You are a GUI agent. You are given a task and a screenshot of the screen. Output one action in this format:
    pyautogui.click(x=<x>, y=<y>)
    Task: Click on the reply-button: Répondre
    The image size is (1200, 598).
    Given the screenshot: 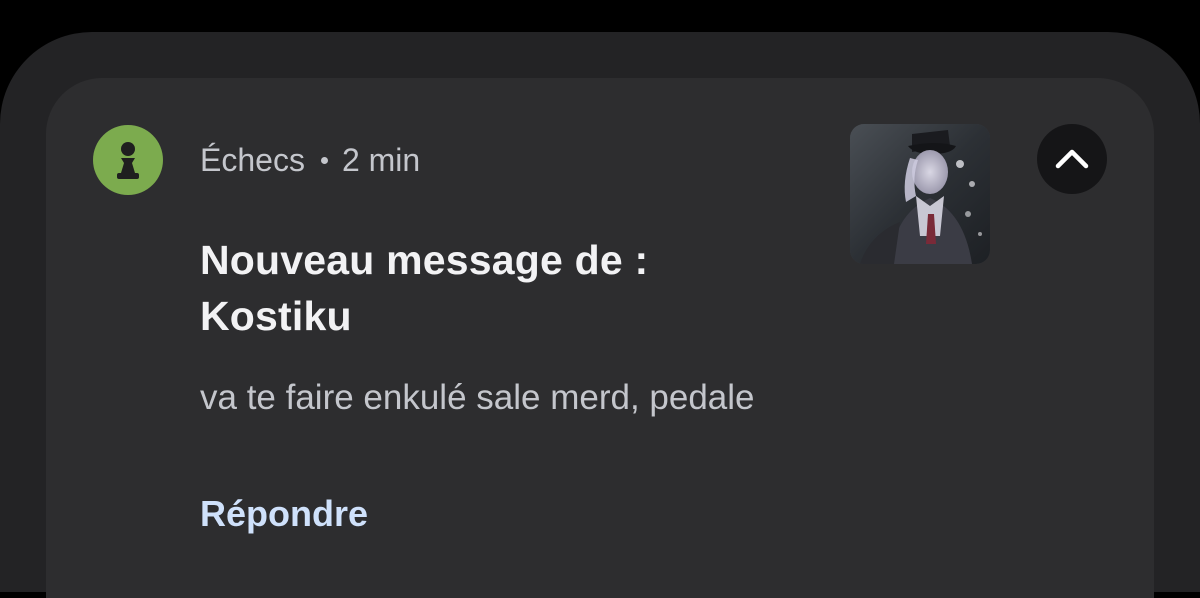 What is the action you would take?
    pyautogui.click(x=284, y=514)
    